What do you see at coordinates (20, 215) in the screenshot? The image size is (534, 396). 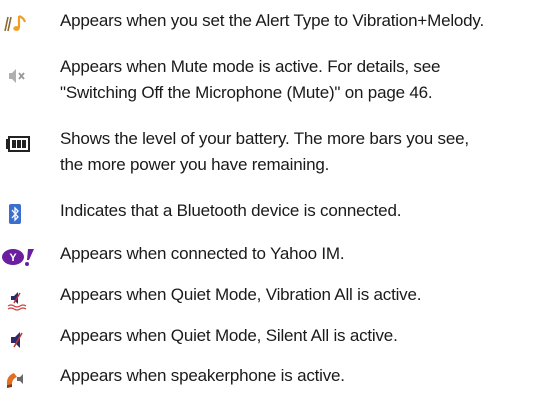 I see `bluetooth-icon` at bounding box center [20, 215].